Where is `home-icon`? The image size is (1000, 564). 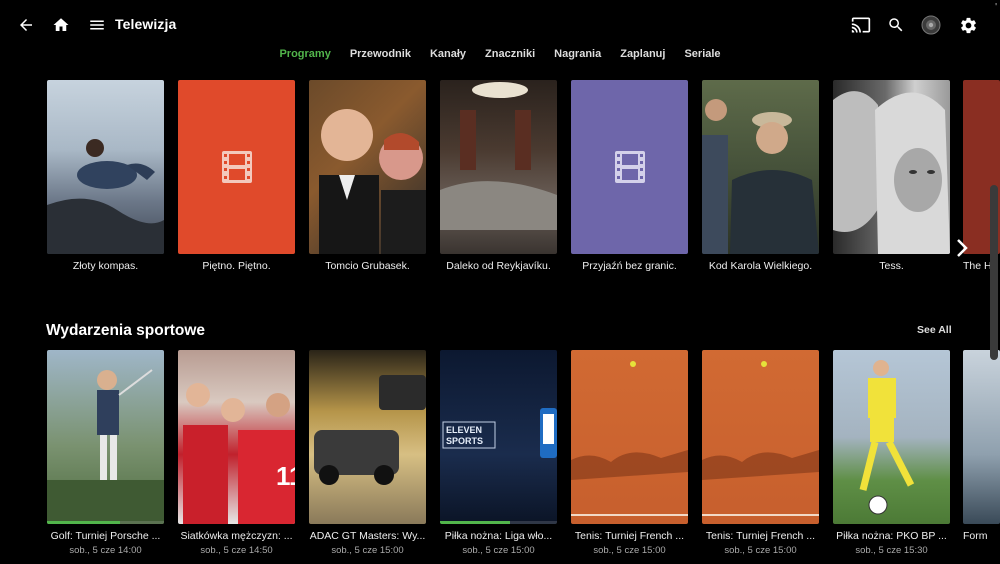 home-icon is located at coordinates (61, 25).